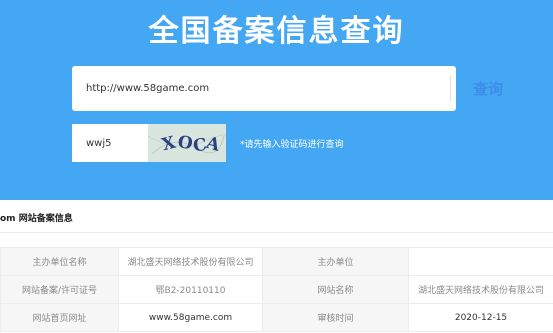 The image size is (553, 333). I want to click on label-site-name: 网站名称, so click(335, 289).